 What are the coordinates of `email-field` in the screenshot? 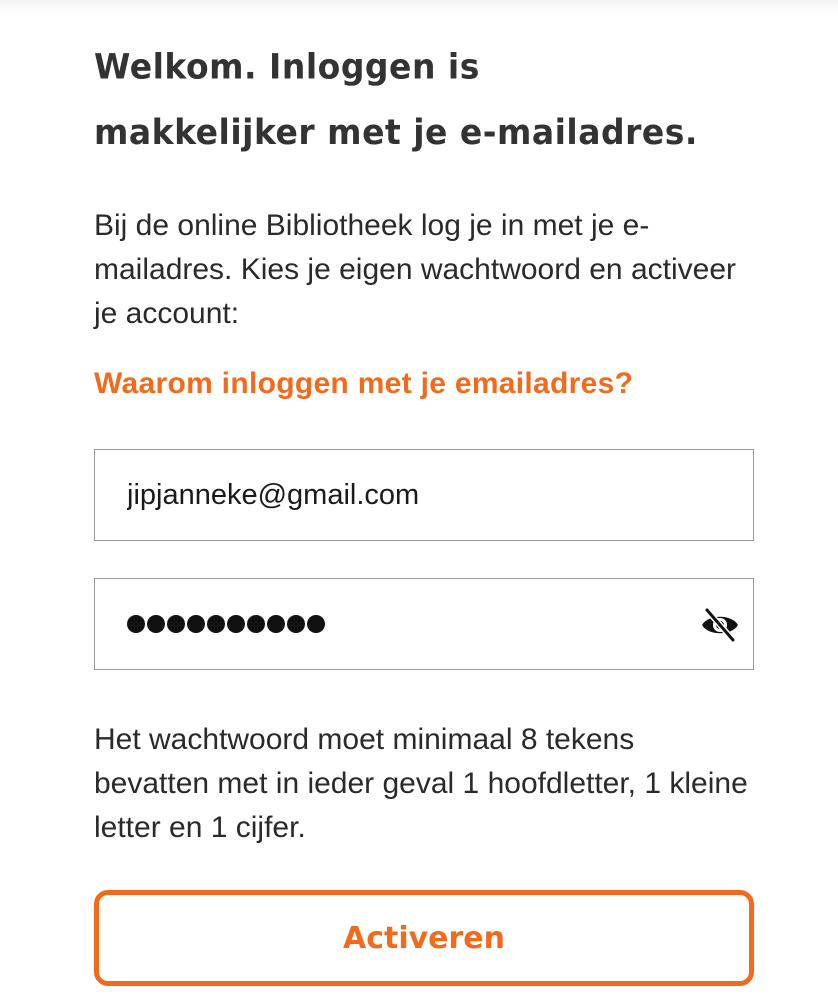 It's located at (424, 495).